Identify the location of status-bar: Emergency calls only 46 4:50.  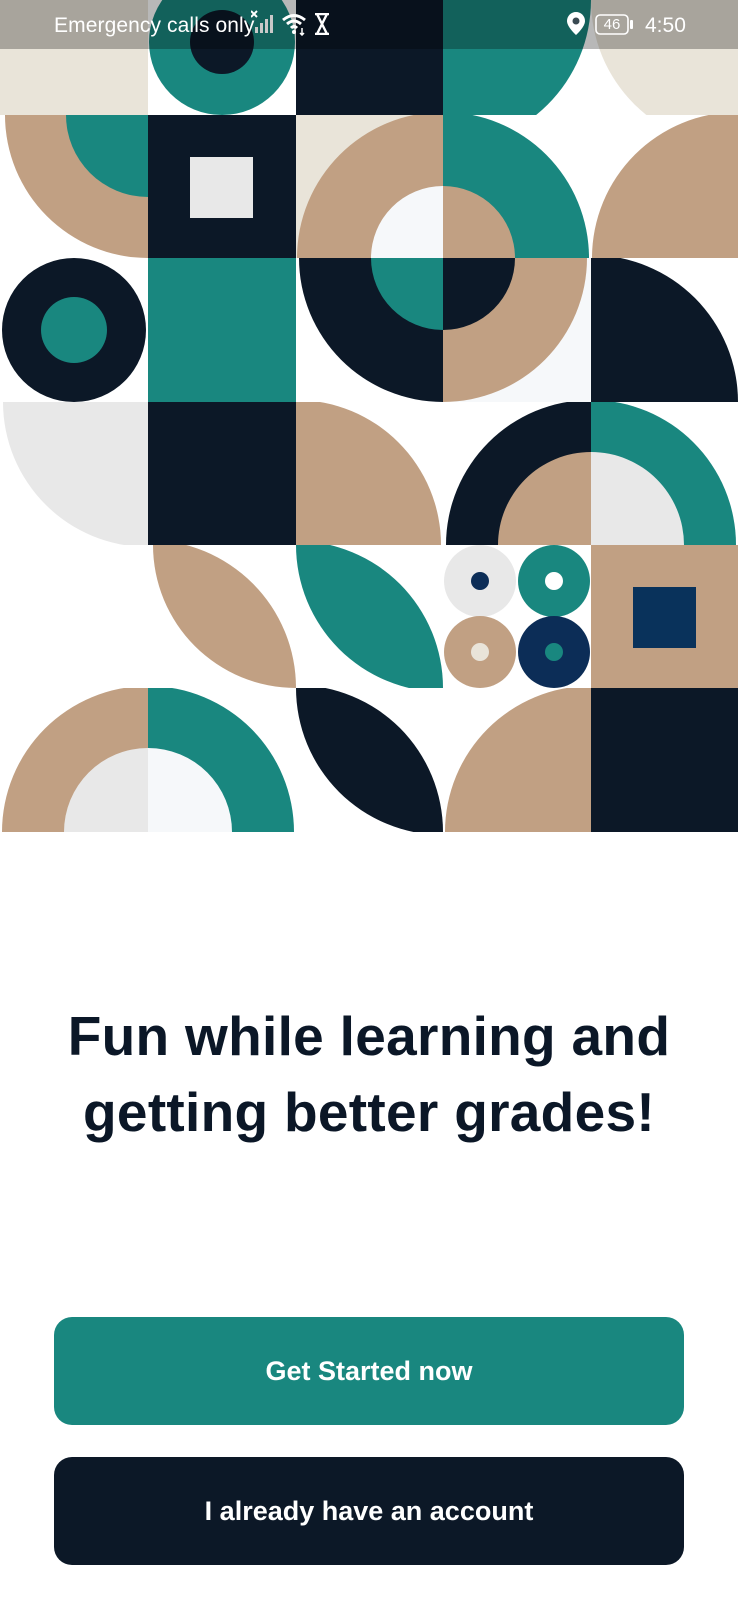
(369, 24).